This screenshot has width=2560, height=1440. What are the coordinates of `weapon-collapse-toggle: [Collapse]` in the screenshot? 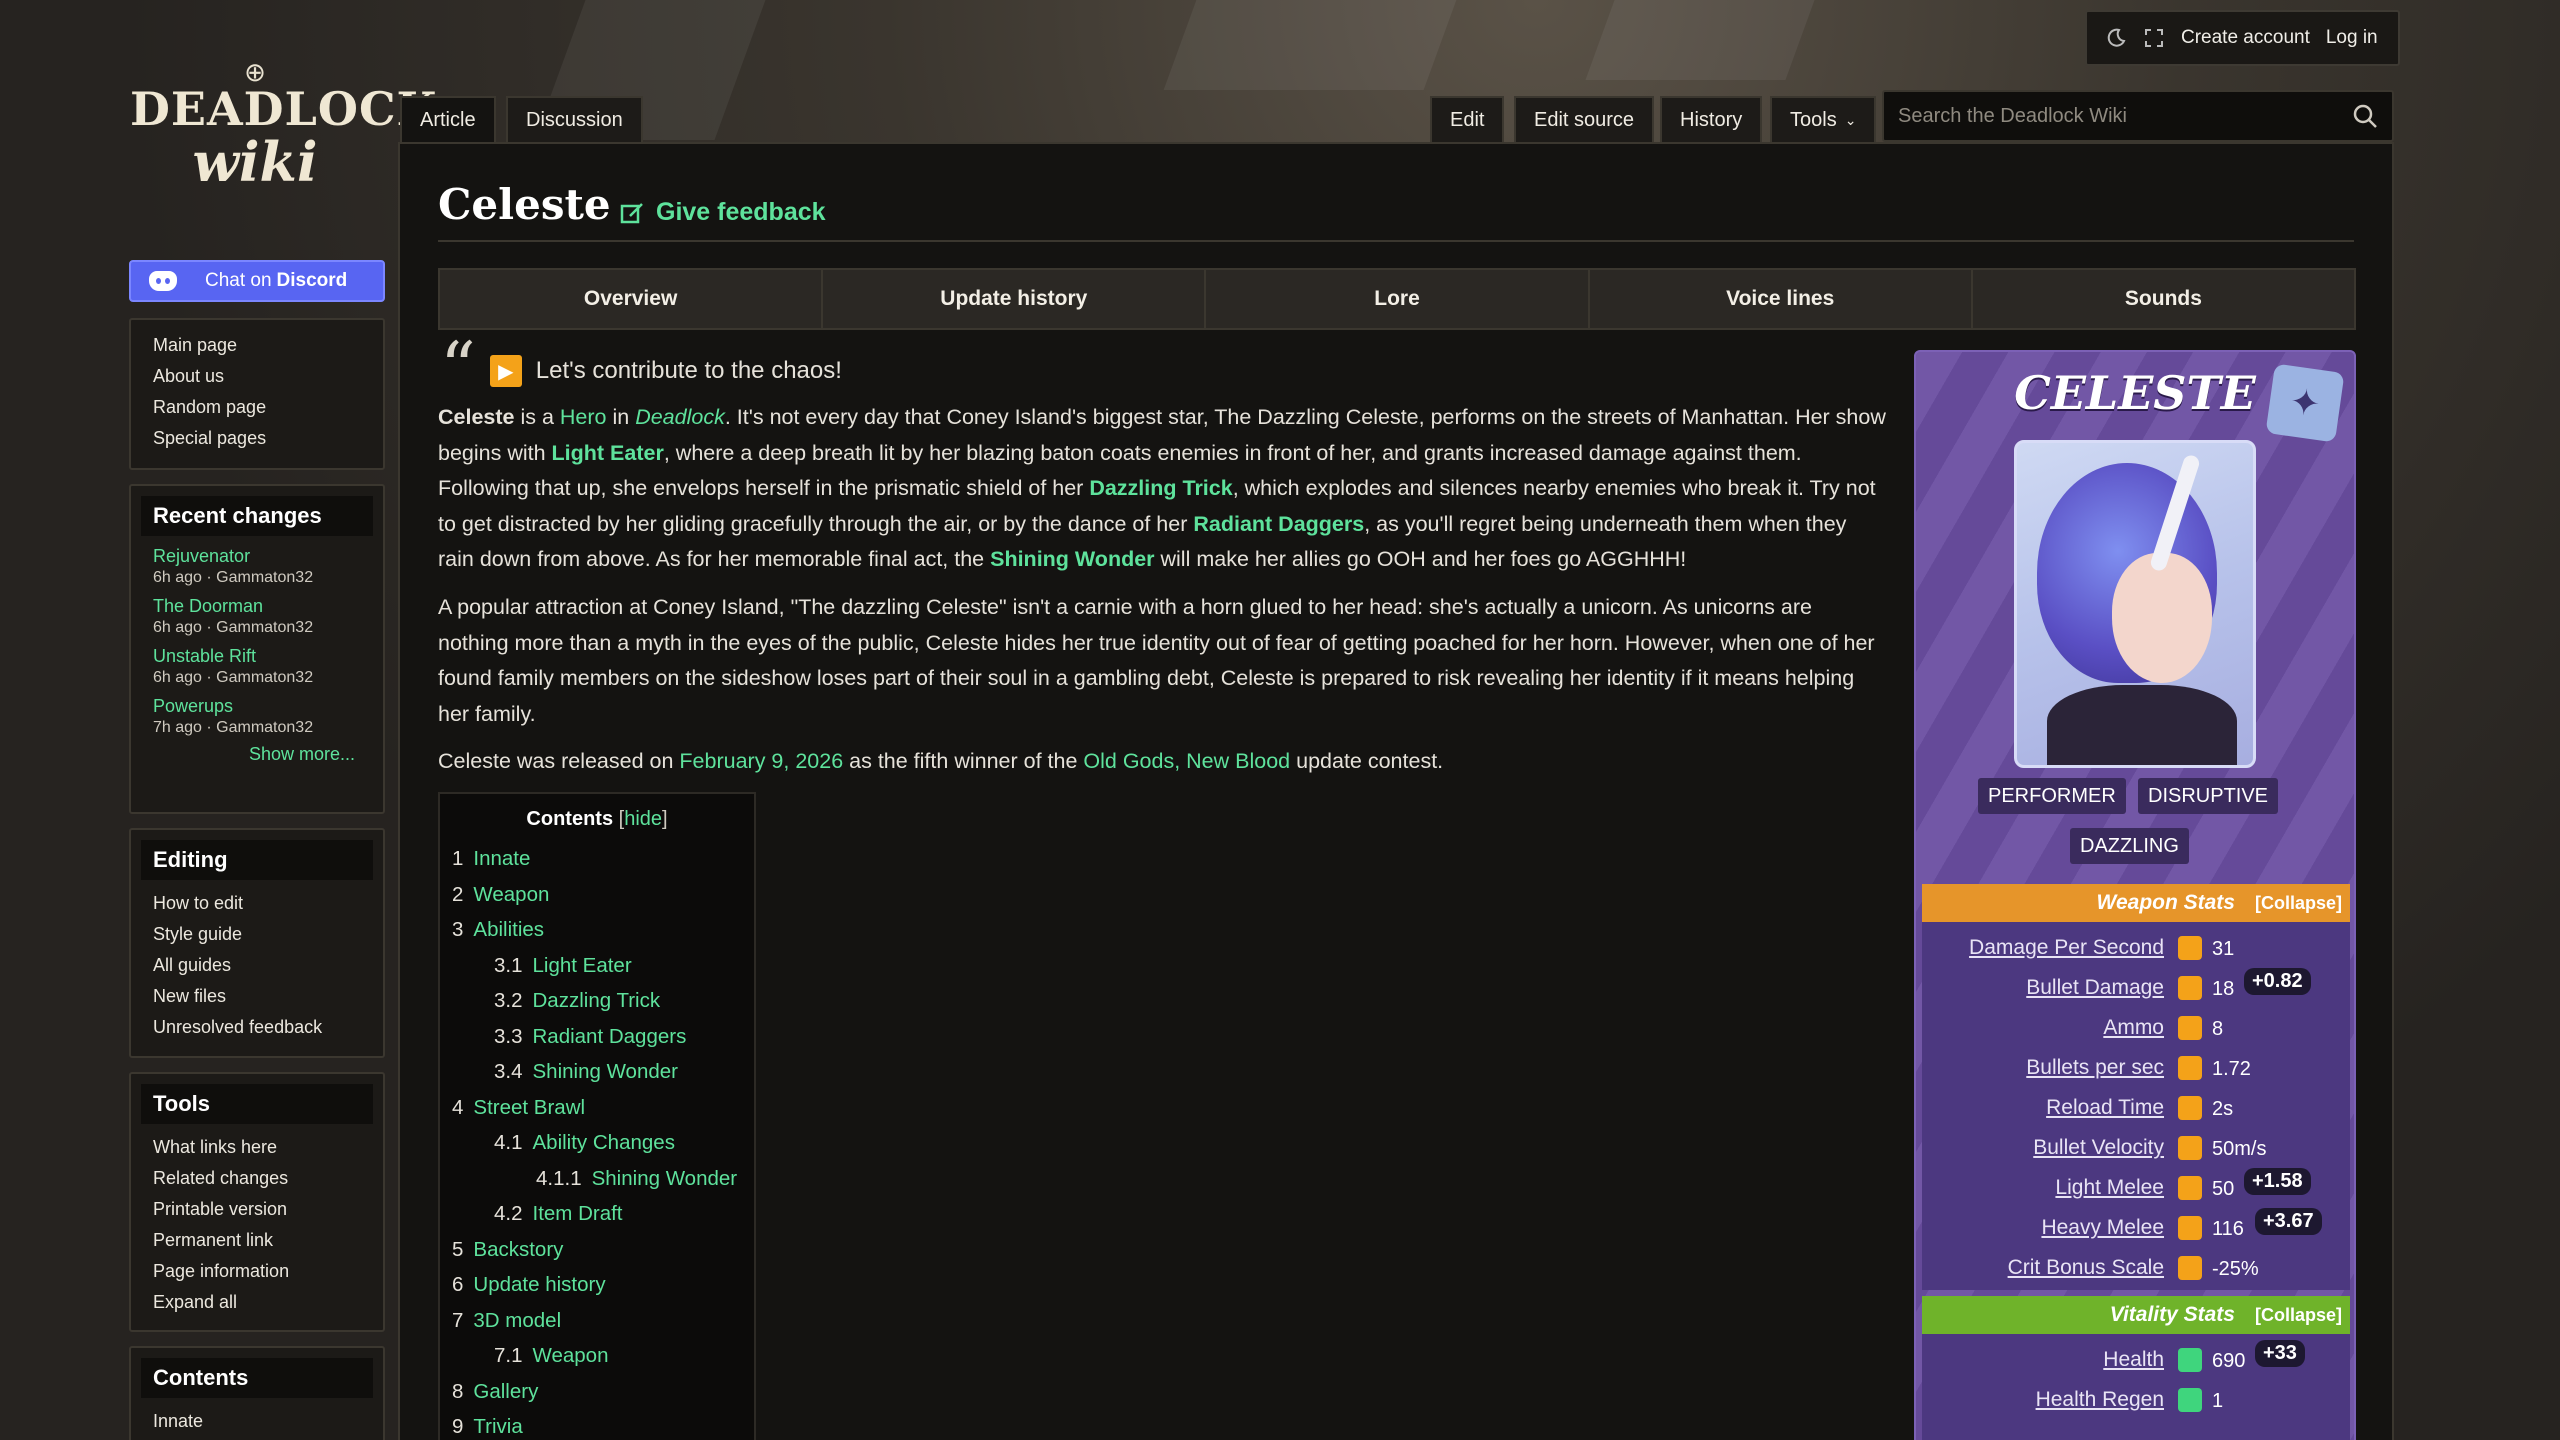 It's located at (2298, 903).